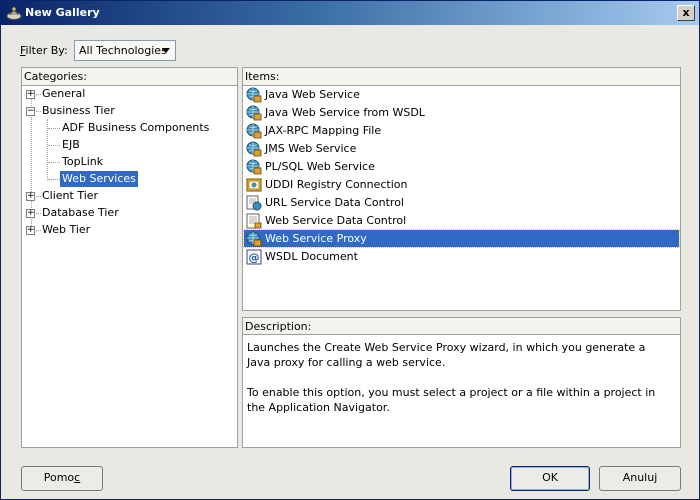 Image resolution: width=700 pixels, height=500 pixels. I want to click on tree-item-web-services: Web Services, so click(99, 179).